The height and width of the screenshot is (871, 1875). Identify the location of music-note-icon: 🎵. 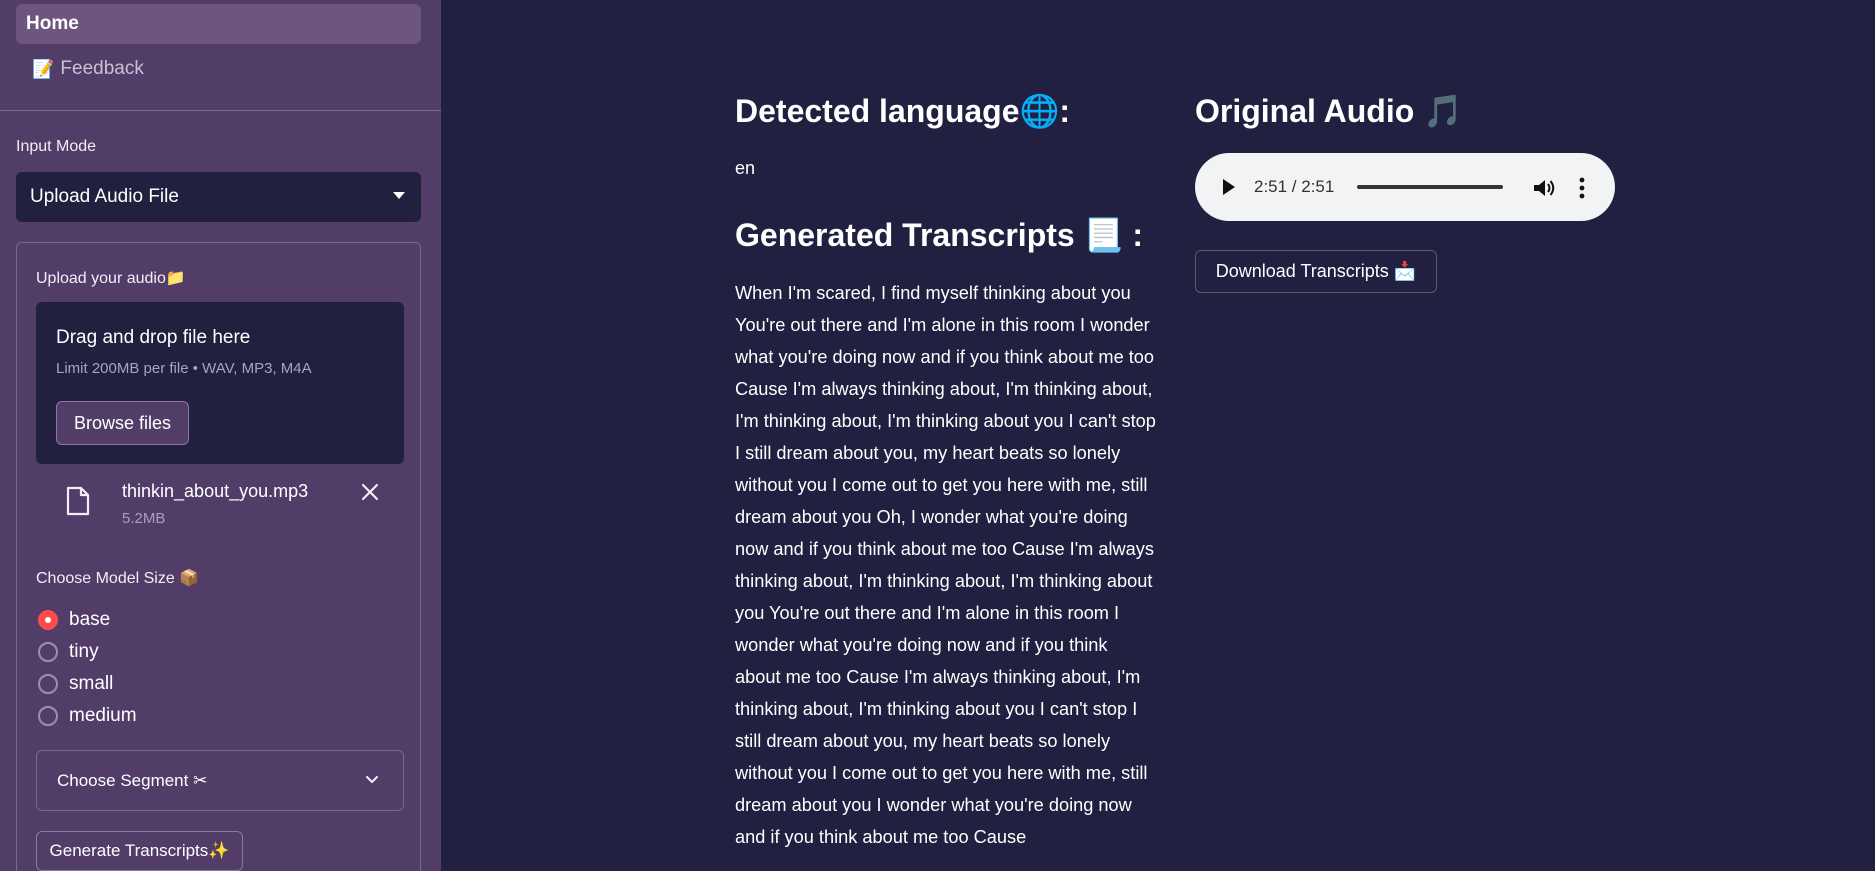
(1443, 111).